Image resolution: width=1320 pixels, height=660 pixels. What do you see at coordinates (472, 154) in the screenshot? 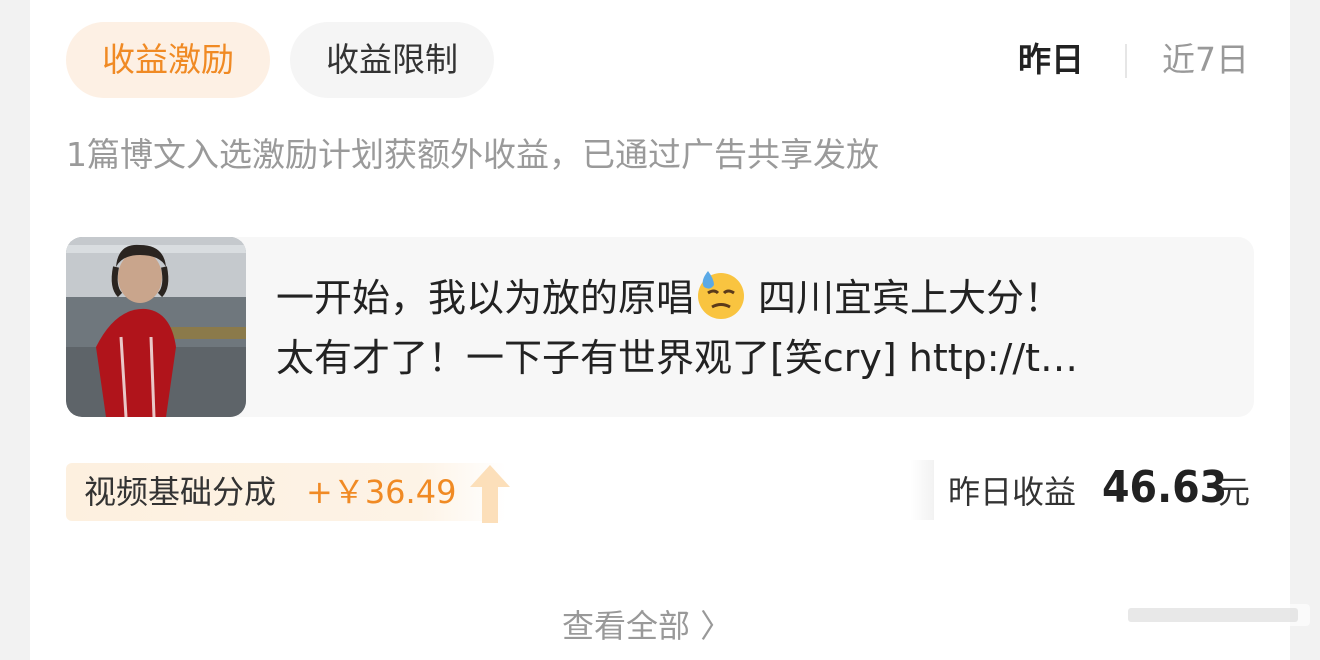
I see `incentive-summary: 1篇博文入选激励计划获额外收益，已通过广告共享发放` at bounding box center [472, 154].